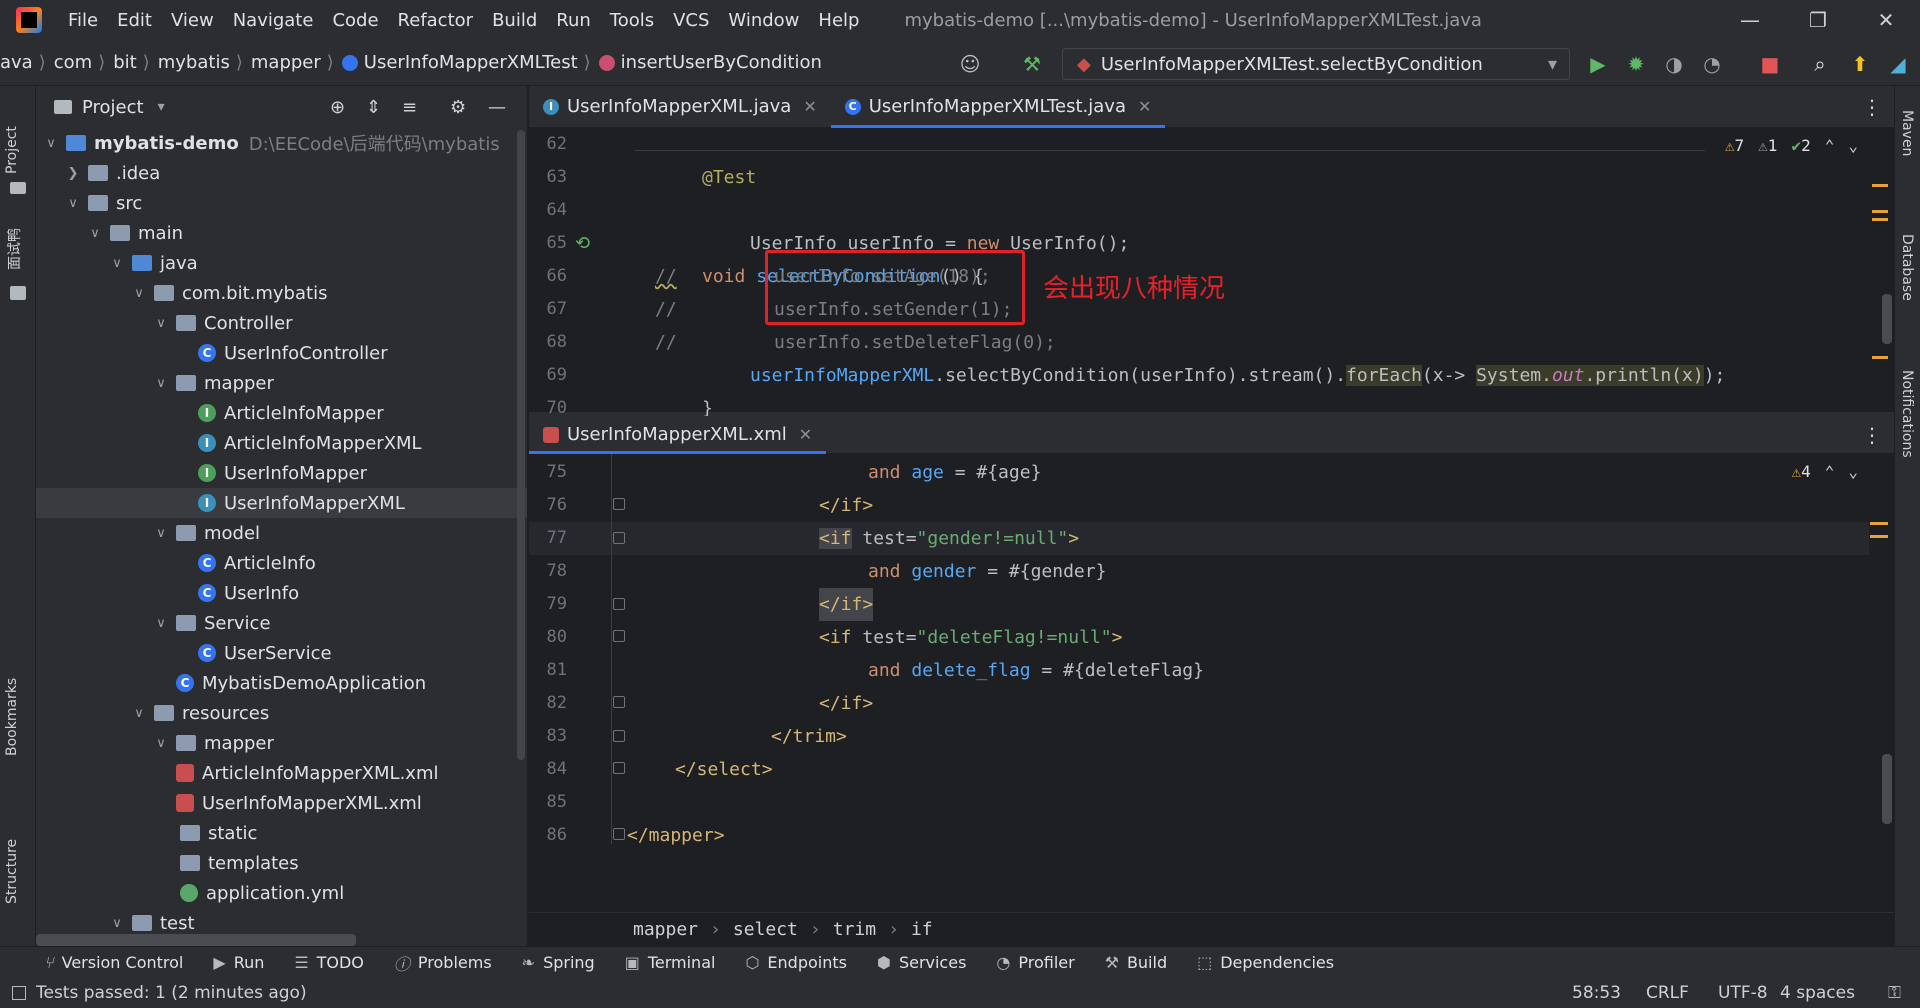 This screenshot has width=1920, height=1008. Describe the element at coordinates (281, 503) in the screenshot. I see `tree-item-selected: I UserInfoMapperXML` at that location.